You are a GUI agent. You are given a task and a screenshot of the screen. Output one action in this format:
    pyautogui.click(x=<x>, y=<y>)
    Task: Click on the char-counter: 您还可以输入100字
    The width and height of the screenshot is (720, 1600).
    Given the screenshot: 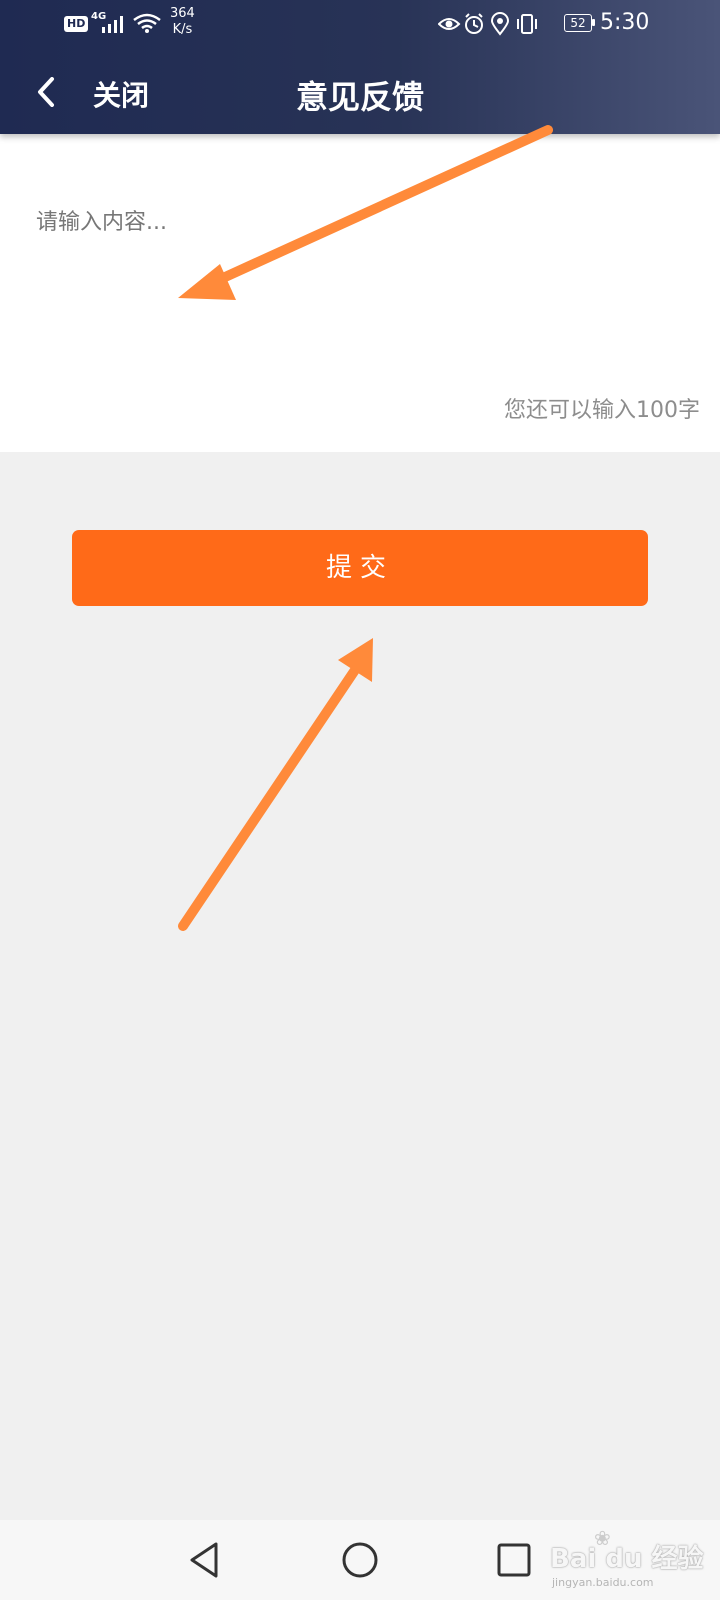 What is the action you would take?
    pyautogui.click(x=602, y=410)
    